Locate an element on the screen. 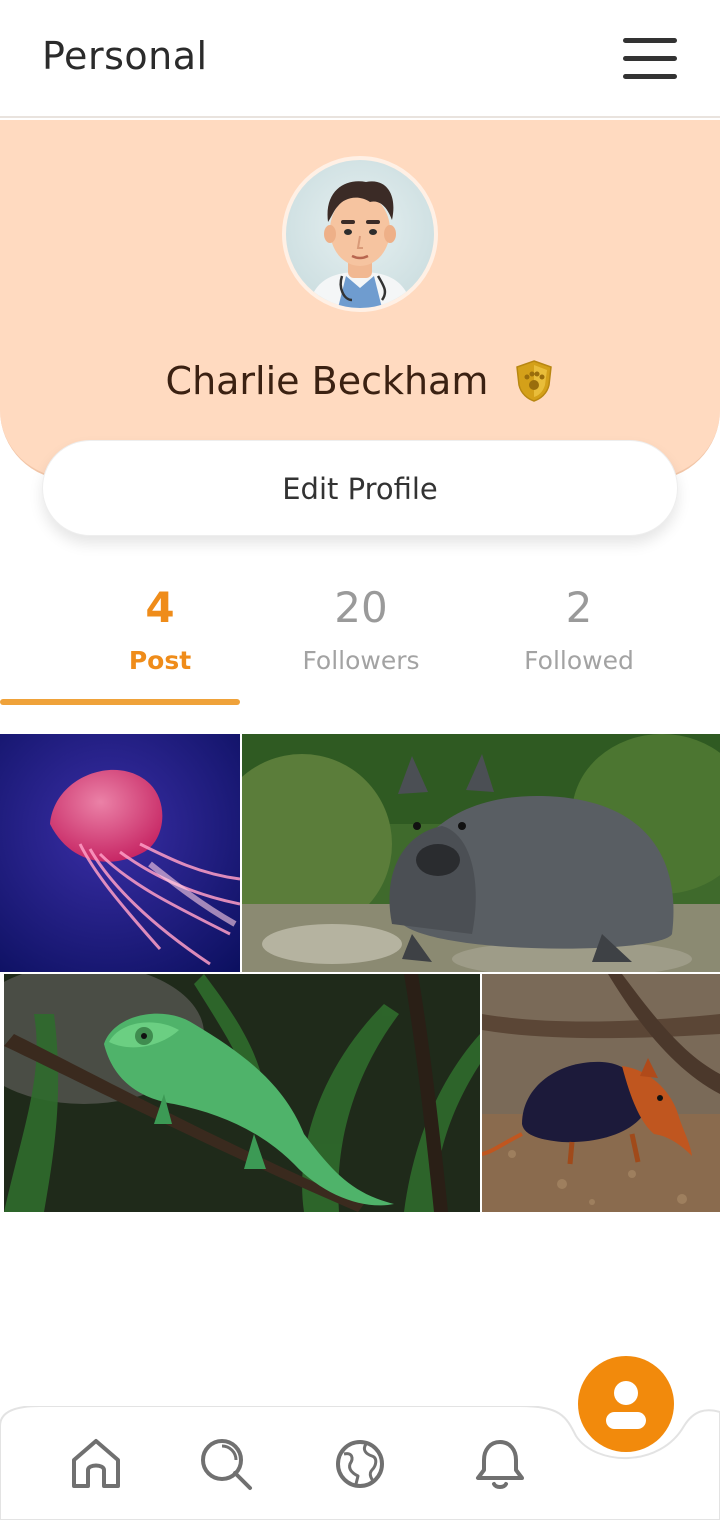 This screenshot has width=720, height=1520. followed-count: 2 is located at coordinates (579, 607).